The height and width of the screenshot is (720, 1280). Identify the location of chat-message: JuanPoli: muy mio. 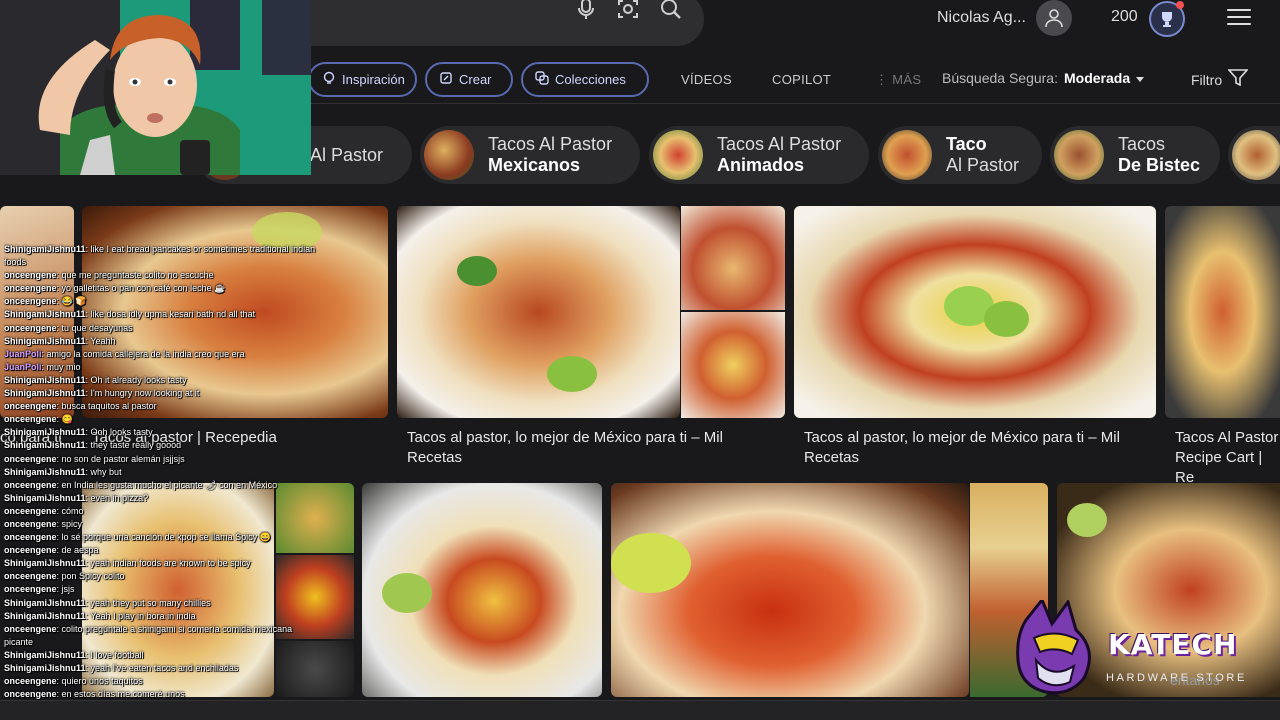
(42, 366).